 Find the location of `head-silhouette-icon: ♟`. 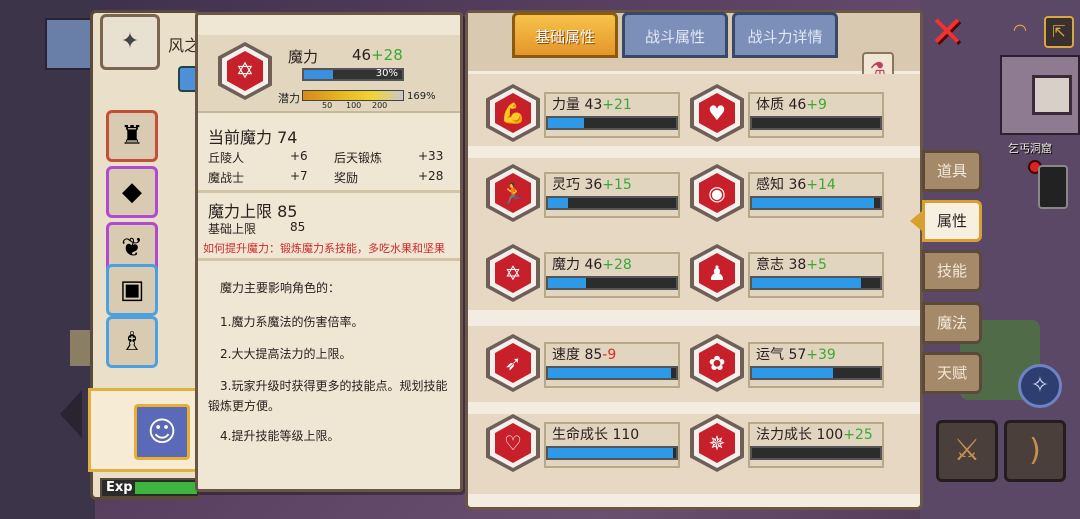

head-silhouette-icon: ♟ is located at coordinates (717, 273).